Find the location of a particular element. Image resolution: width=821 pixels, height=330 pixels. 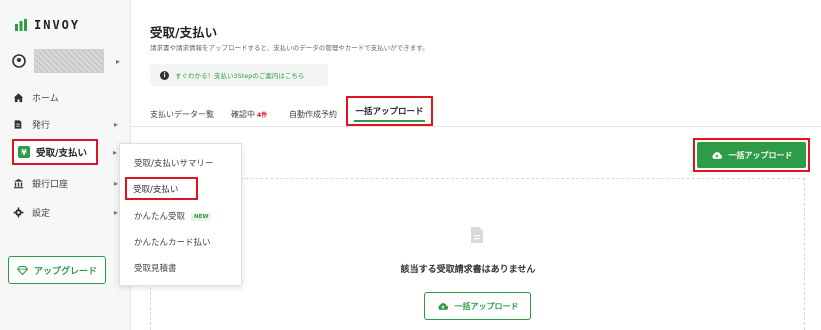

guide-banner: i すぐわかる！支払い3Stepのご案内はこちら is located at coordinates (239, 75).